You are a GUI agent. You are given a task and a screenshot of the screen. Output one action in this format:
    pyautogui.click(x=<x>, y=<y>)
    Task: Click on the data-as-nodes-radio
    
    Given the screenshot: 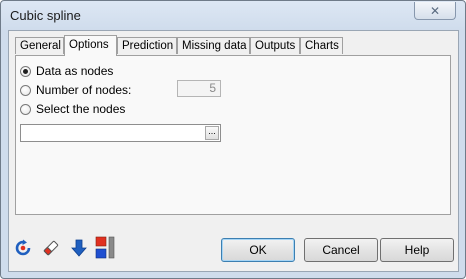 What is the action you would take?
    pyautogui.click(x=25, y=71)
    